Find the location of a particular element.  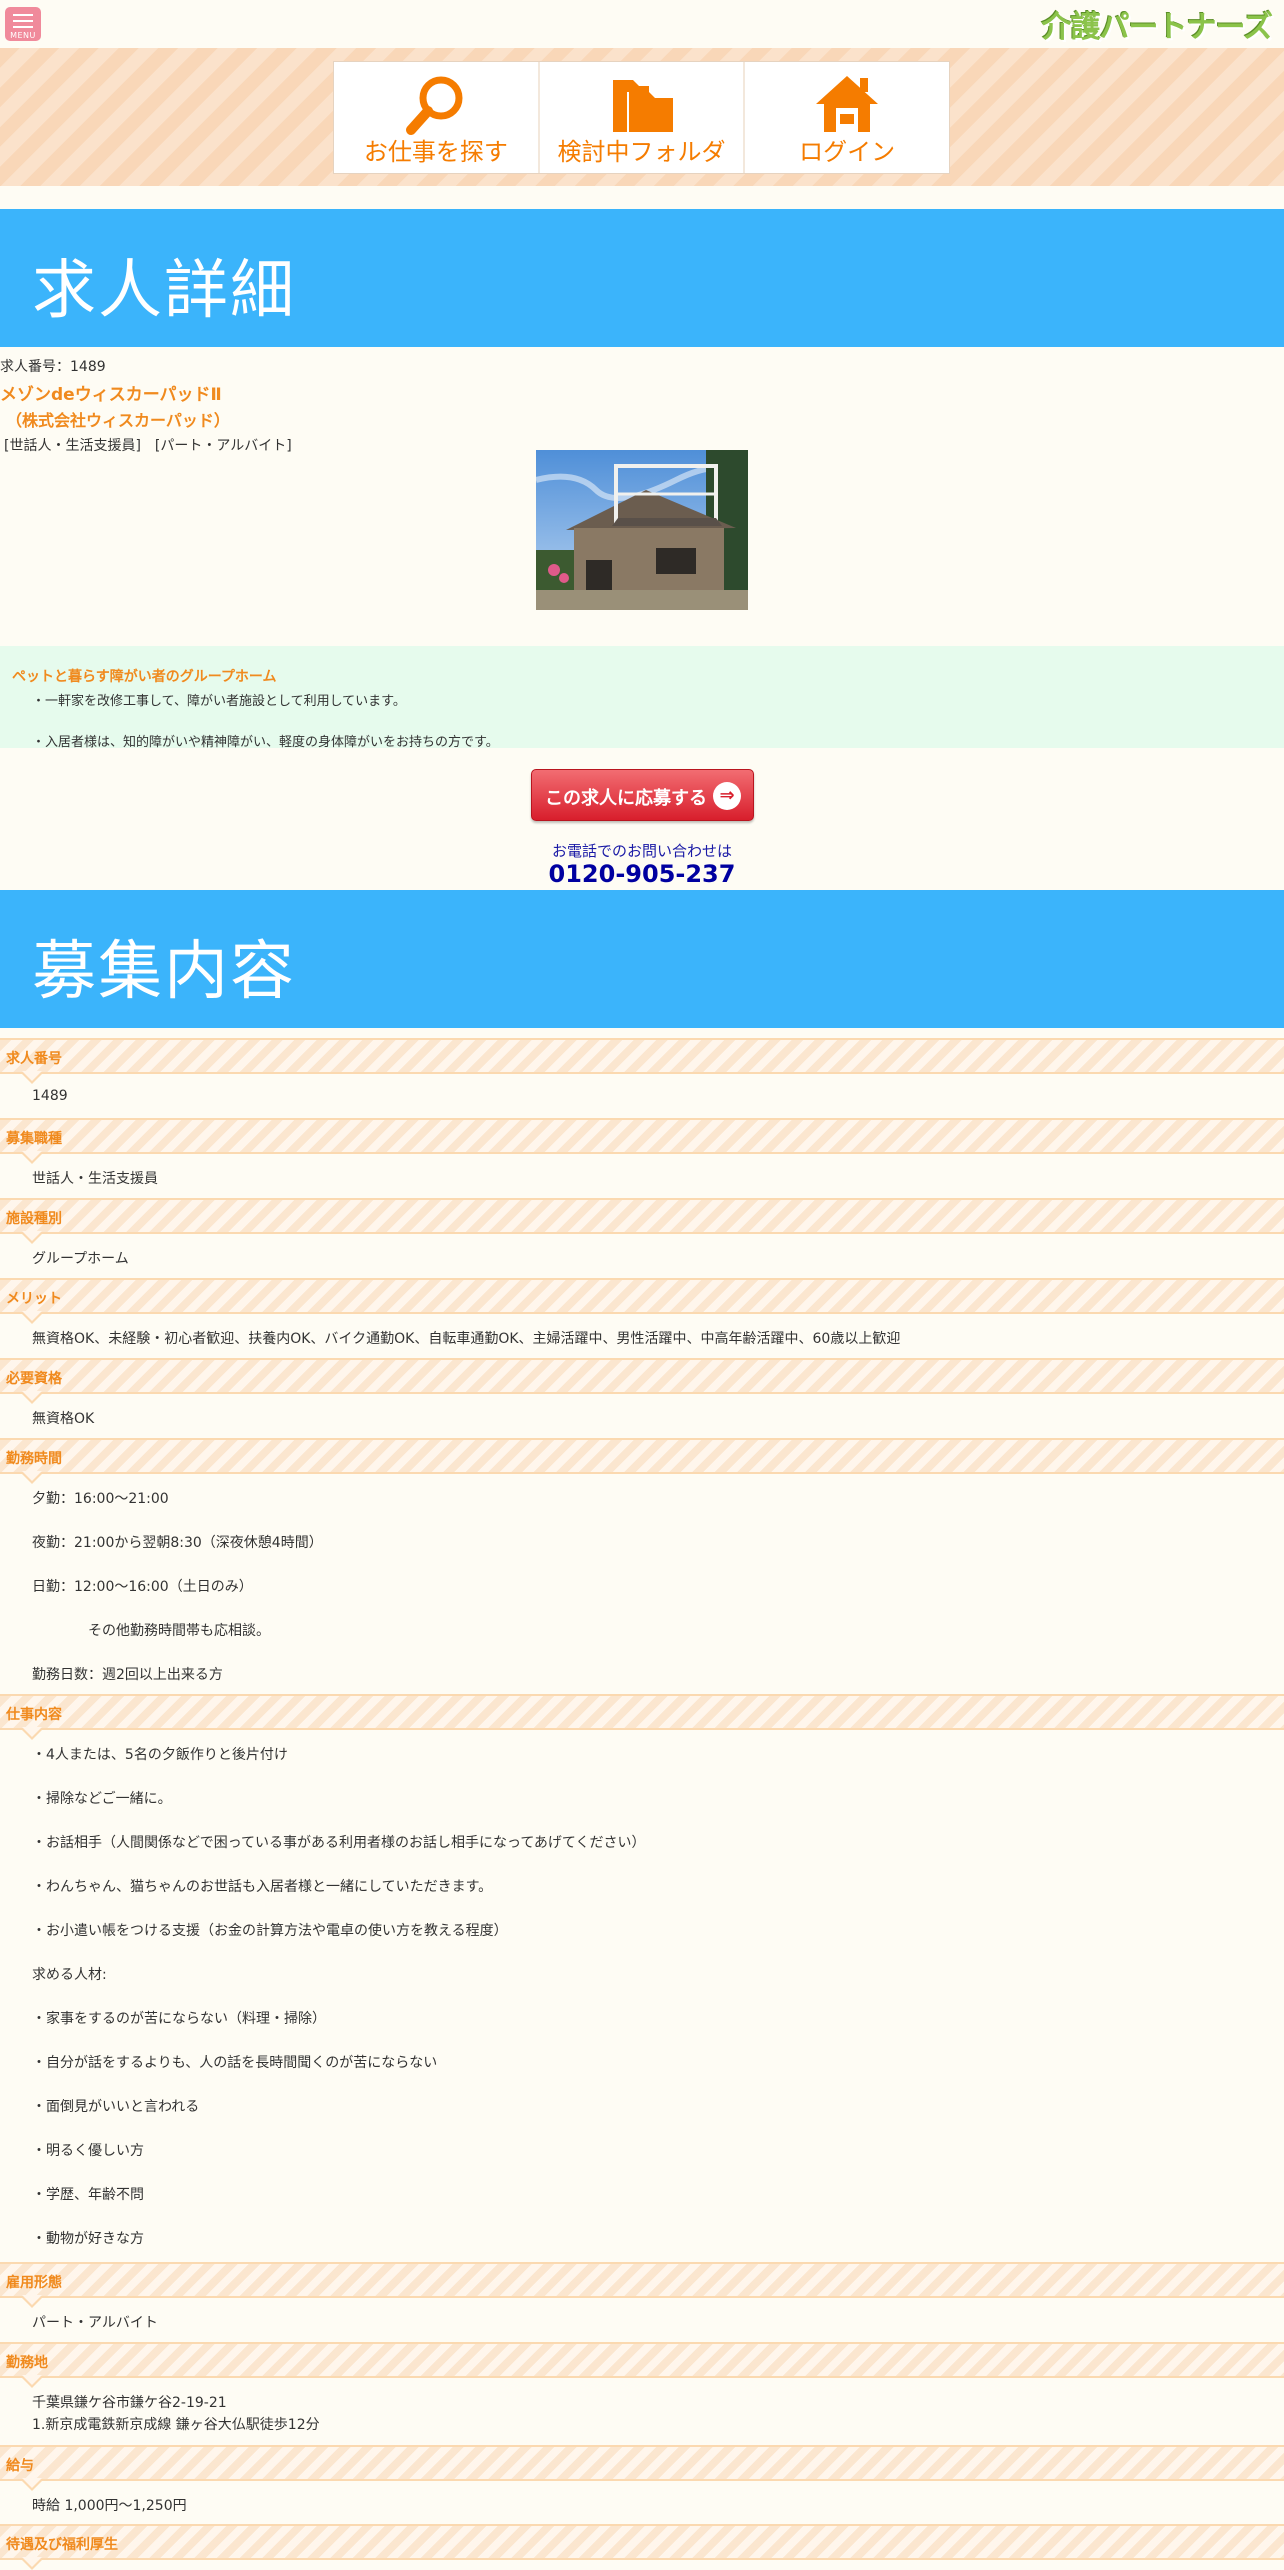

intro-heading: ペットと暮らす障がい者のグループホーム is located at coordinates (144, 677).